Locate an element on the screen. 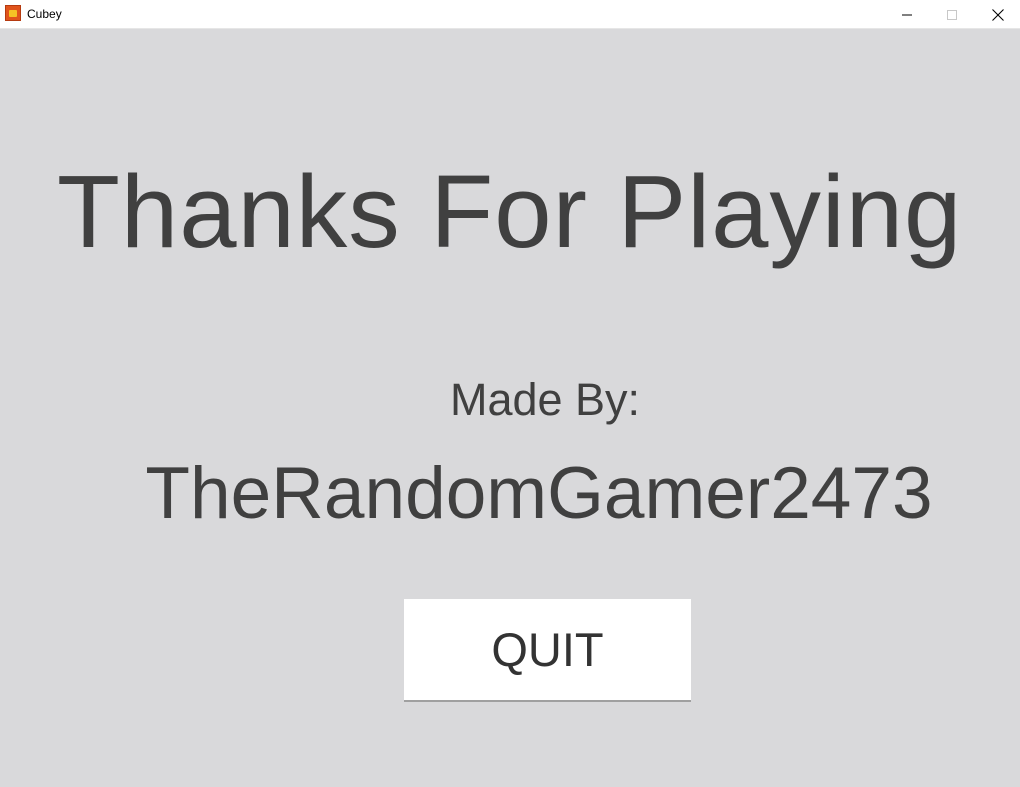 This screenshot has width=1020, height=787. minimize-icon is located at coordinates (907, 14).